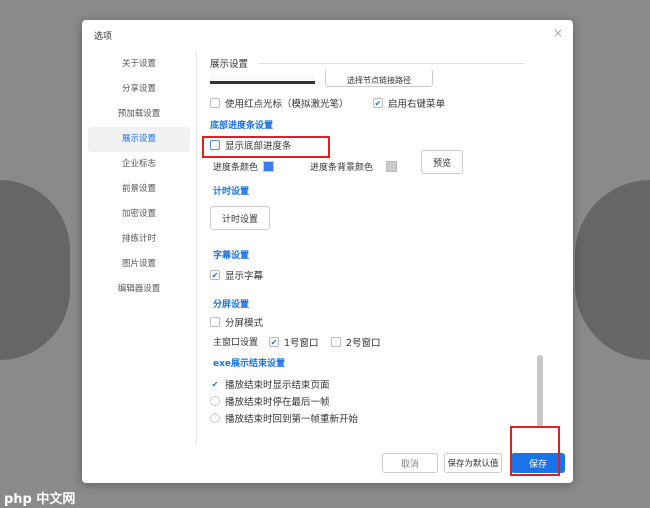 Image resolution: width=650 pixels, height=508 pixels. Describe the element at coordinates (392, 166) in the screenshot. I see `progress-bg-color-picker` at that location.